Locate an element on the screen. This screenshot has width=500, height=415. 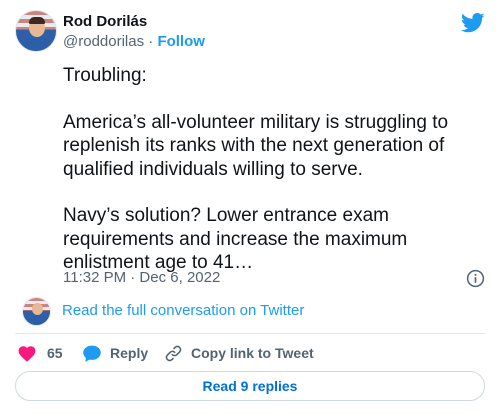
follow-link: Follow is located at coordinates (181, 41).